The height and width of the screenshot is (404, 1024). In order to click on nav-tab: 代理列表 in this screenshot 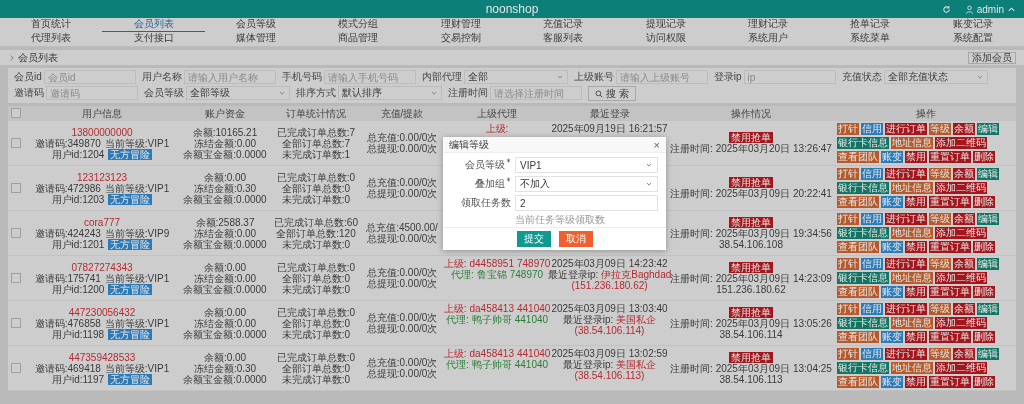, I will do `click(51, 39)`.